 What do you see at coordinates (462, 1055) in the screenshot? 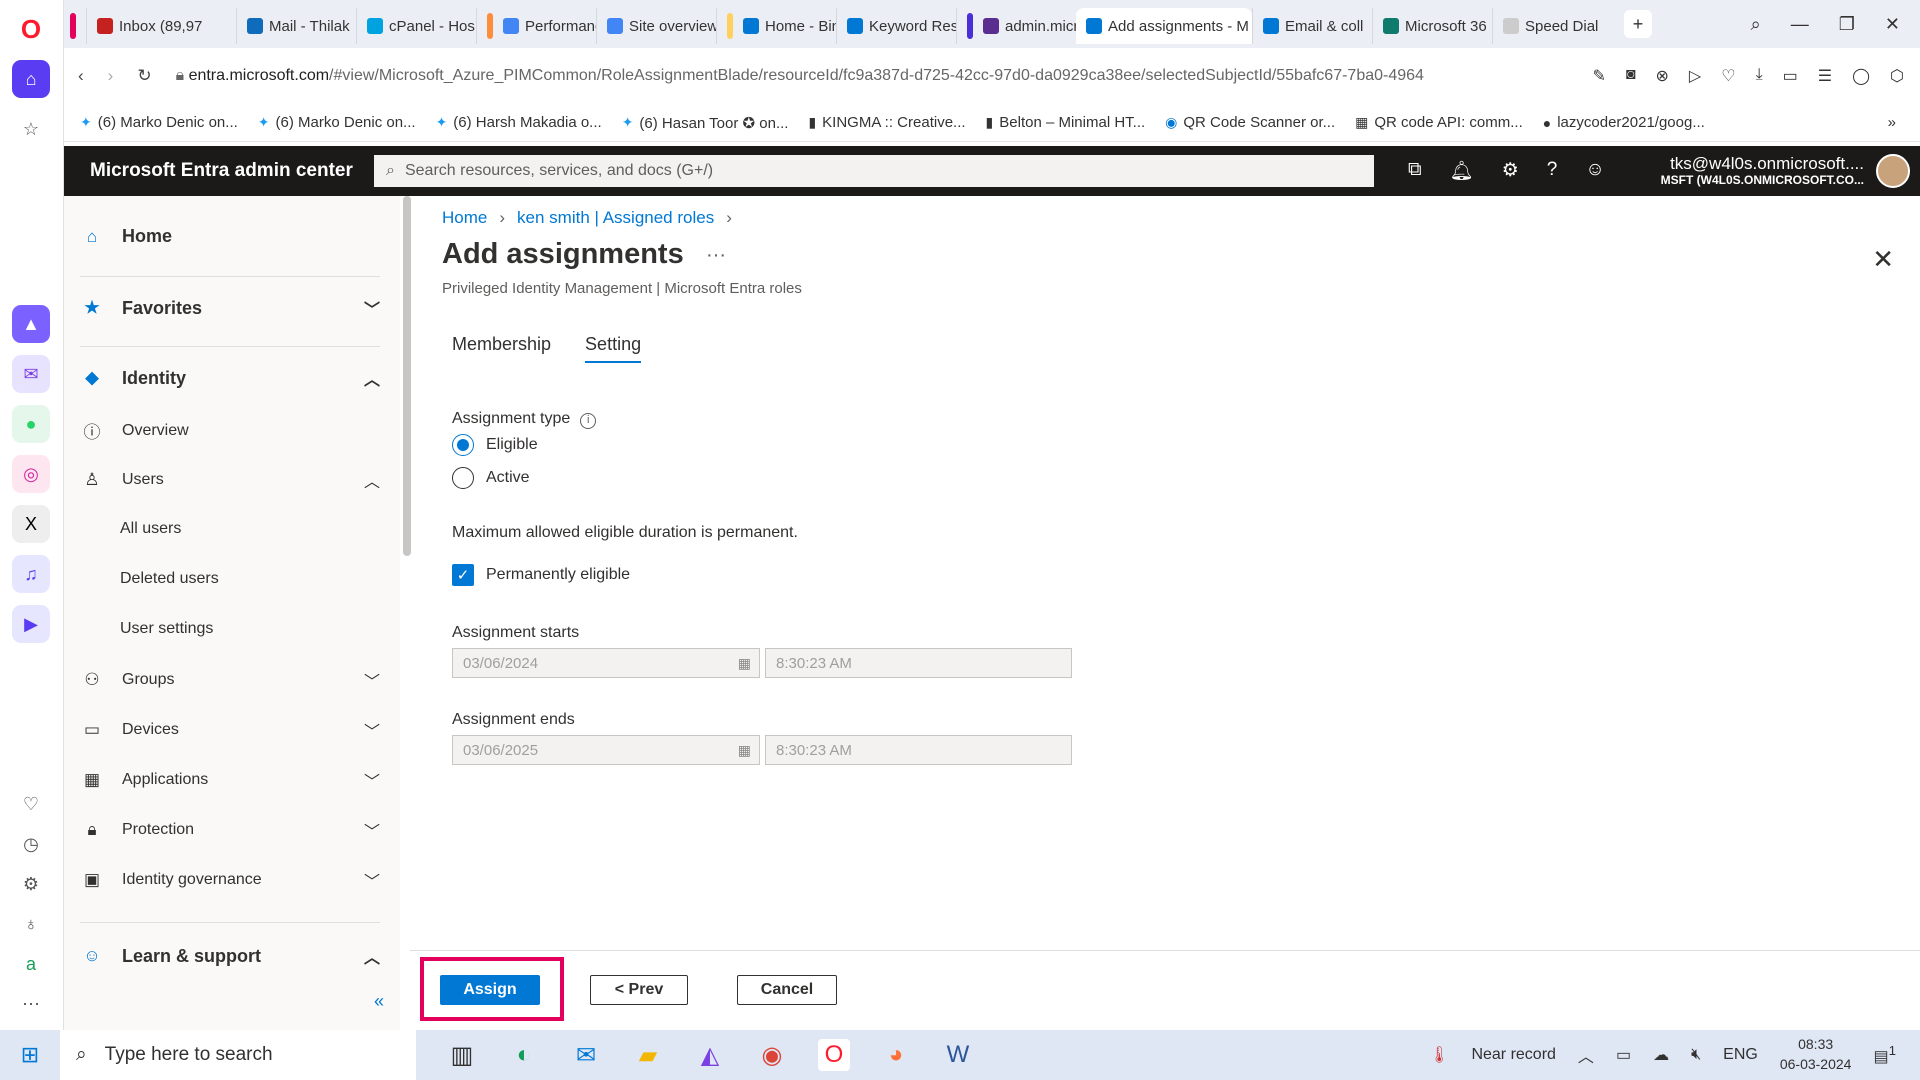
I see `task-view-icon: ▥` at bounding box center [462, 1055].